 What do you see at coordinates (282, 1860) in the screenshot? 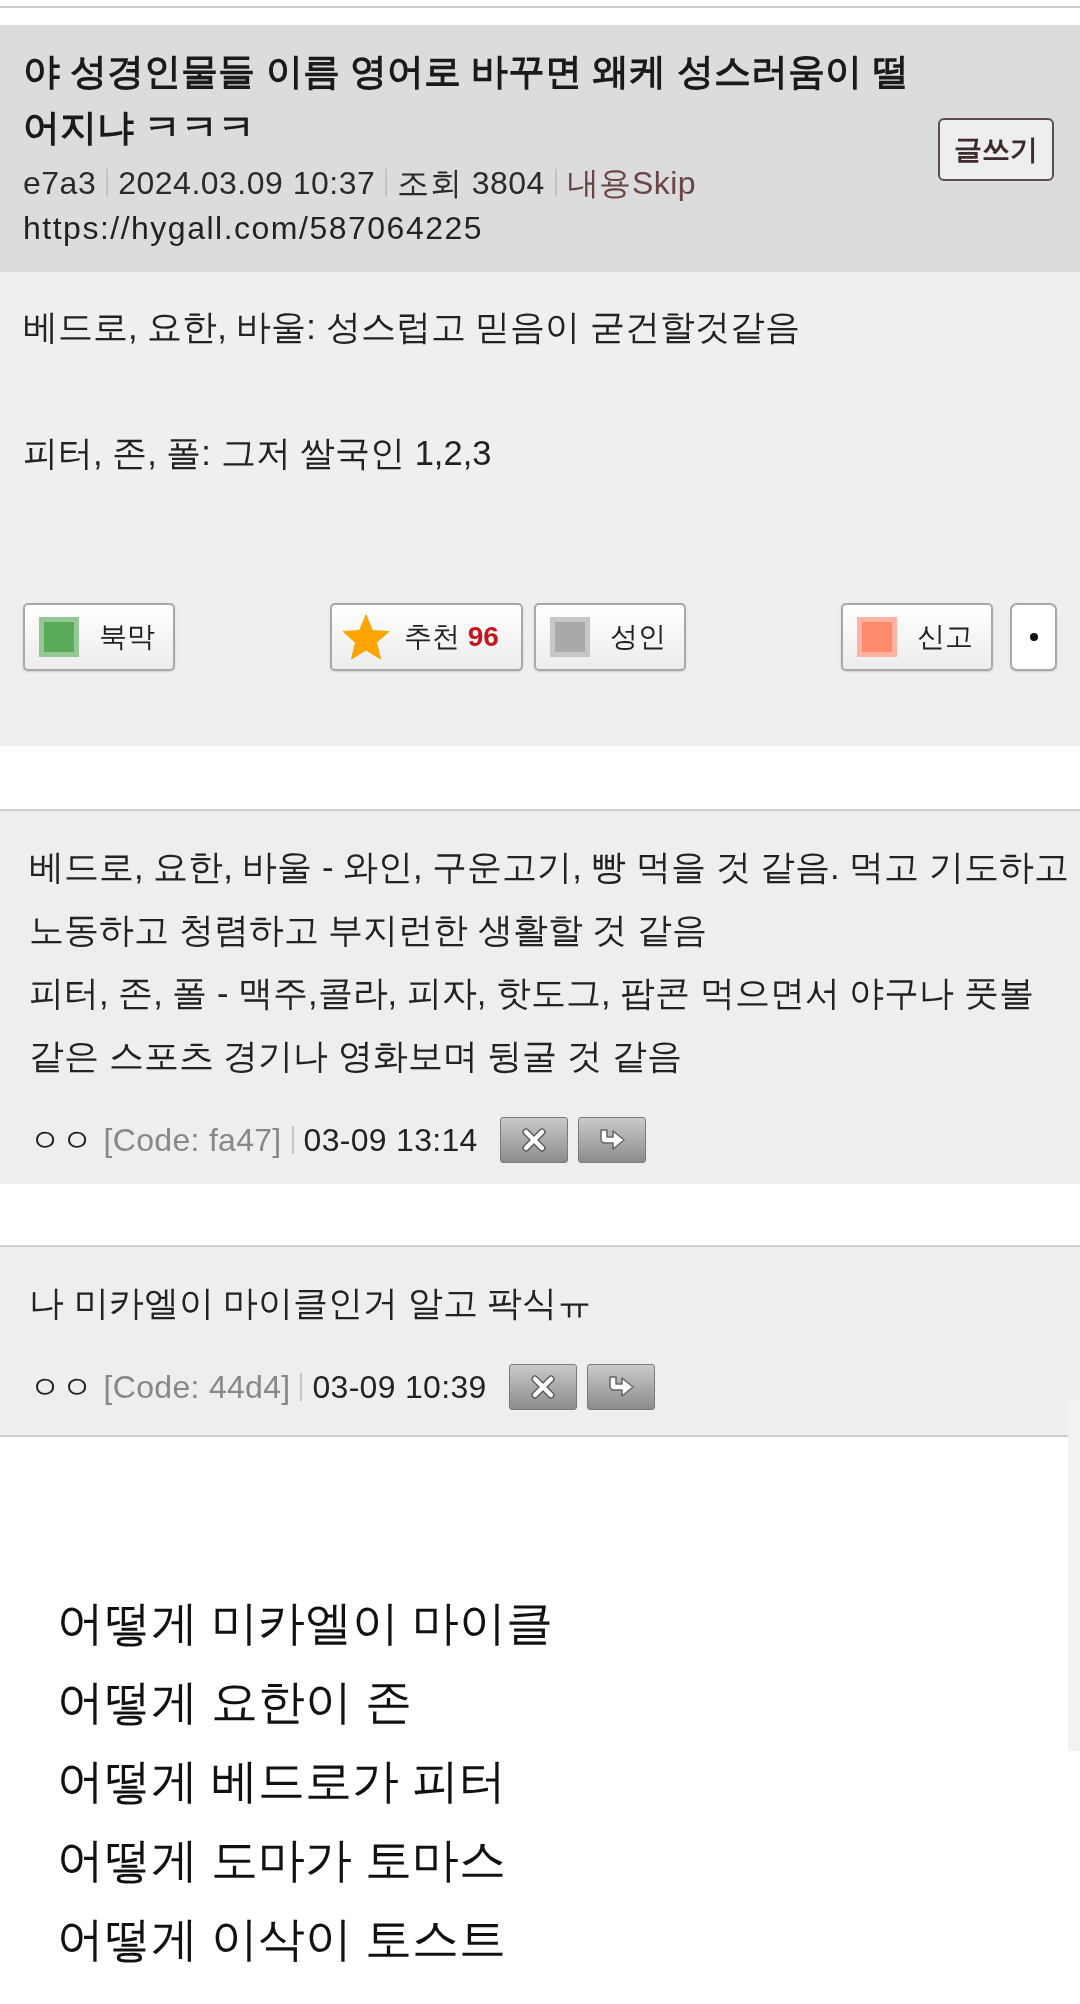
I see `text-line: 어떻게 도마가 토마스` at bounding box center [282, 1860].